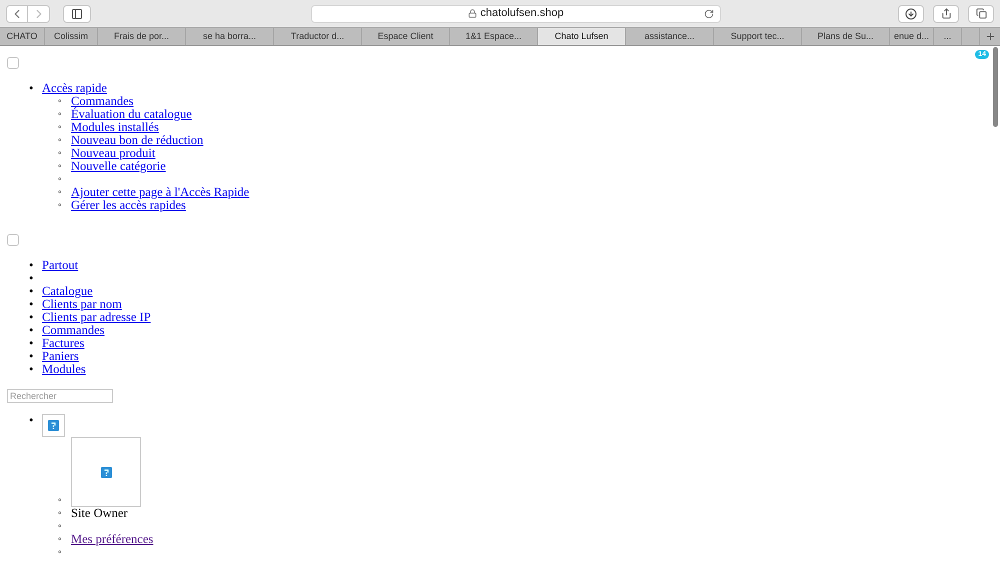 The width and height of the screenshot is (1000, 562). Describe the element at coordinates (74, 88) in the screenshot. I see `menu-link: Accès rapide` at that location.